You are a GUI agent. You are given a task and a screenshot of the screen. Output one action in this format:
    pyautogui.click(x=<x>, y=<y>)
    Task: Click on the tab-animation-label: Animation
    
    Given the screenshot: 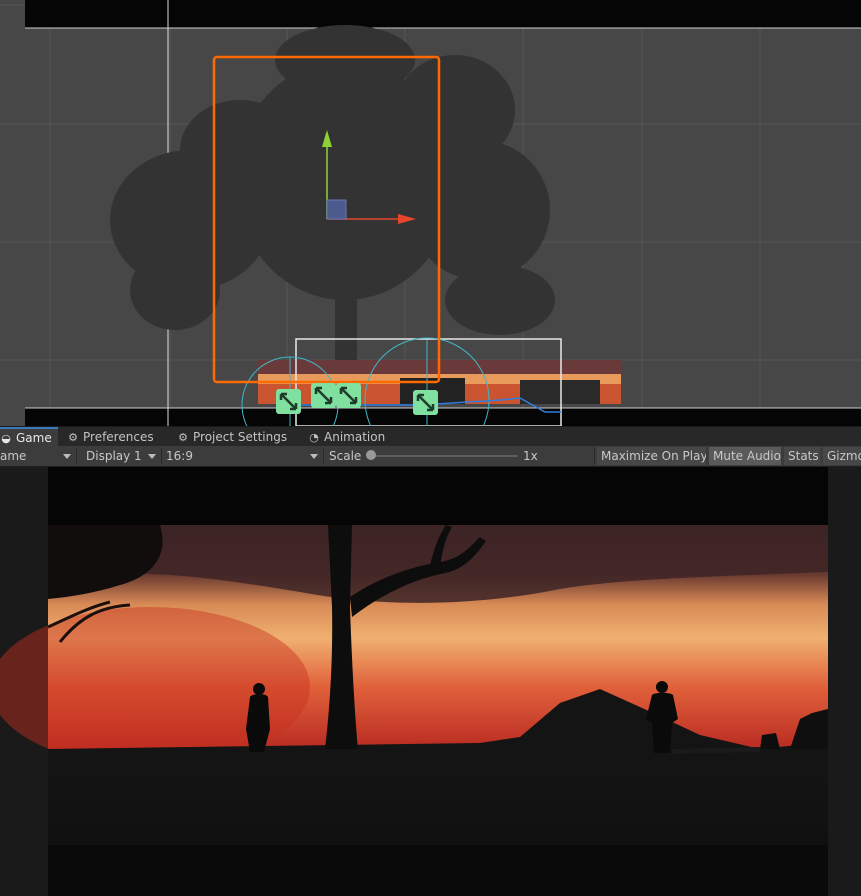 What is the action you would take?
    pyautogui.click(x=355, y=437)
    